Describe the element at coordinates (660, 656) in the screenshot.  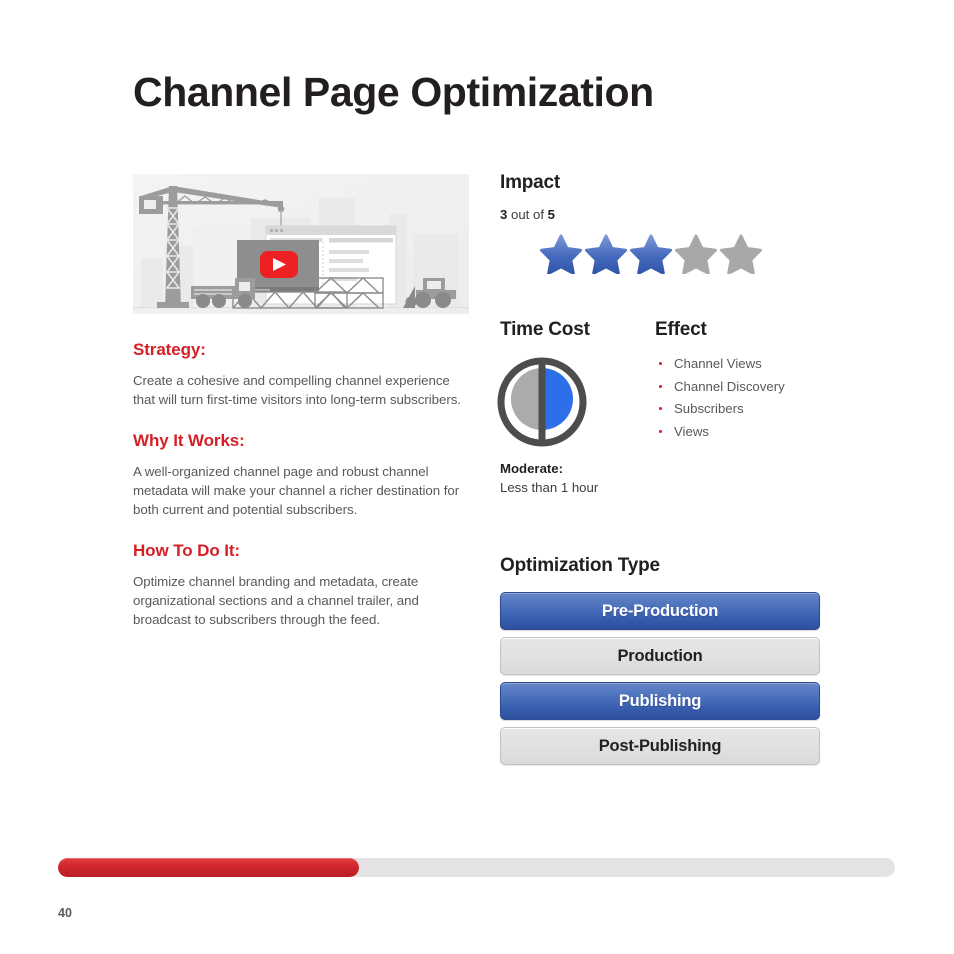
I see `optimization-option-production: Production` at that location.